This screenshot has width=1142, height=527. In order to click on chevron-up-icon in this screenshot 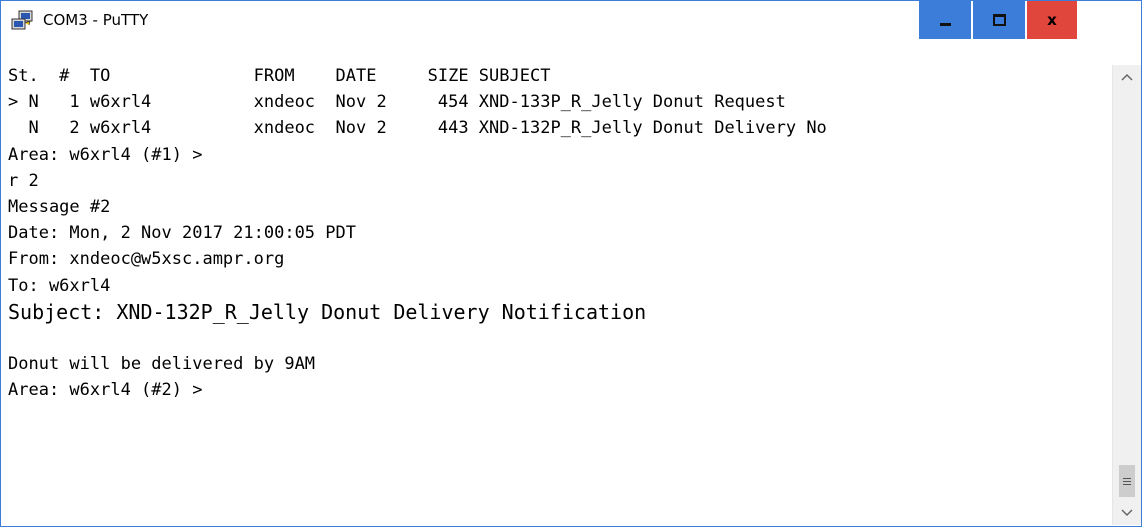, I will do `click(1127, 77)`.